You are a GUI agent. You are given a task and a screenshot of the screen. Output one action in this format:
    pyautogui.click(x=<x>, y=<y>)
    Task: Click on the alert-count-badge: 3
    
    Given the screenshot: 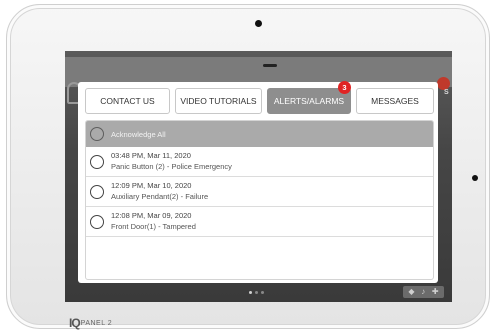 What is the action you would take?
    pyautogui.click(x=344, y=87)
    